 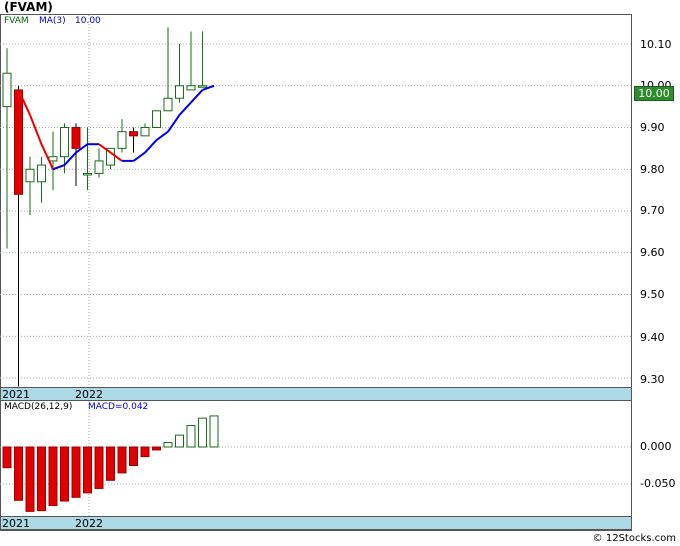 I want to click on y-tick-label: 10.10, so click(x=656, y=44).